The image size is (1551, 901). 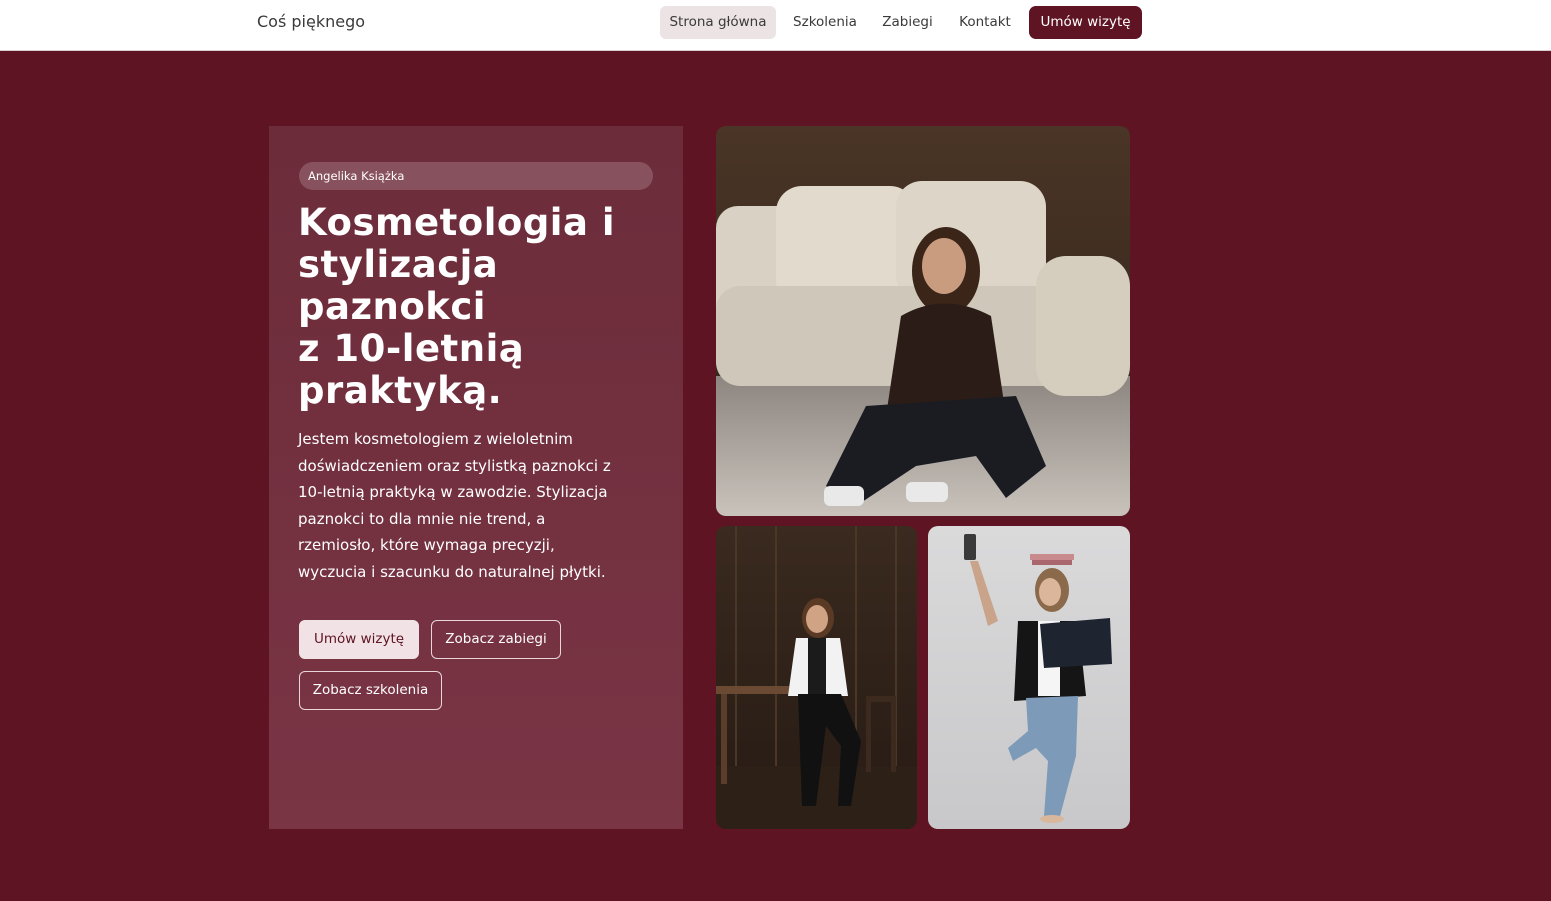 What do you see at coordinates (496, 639) in the screenshot?
I see `see-treatments-button: Zobacz zabiegi` at bounding box center [496, 639].